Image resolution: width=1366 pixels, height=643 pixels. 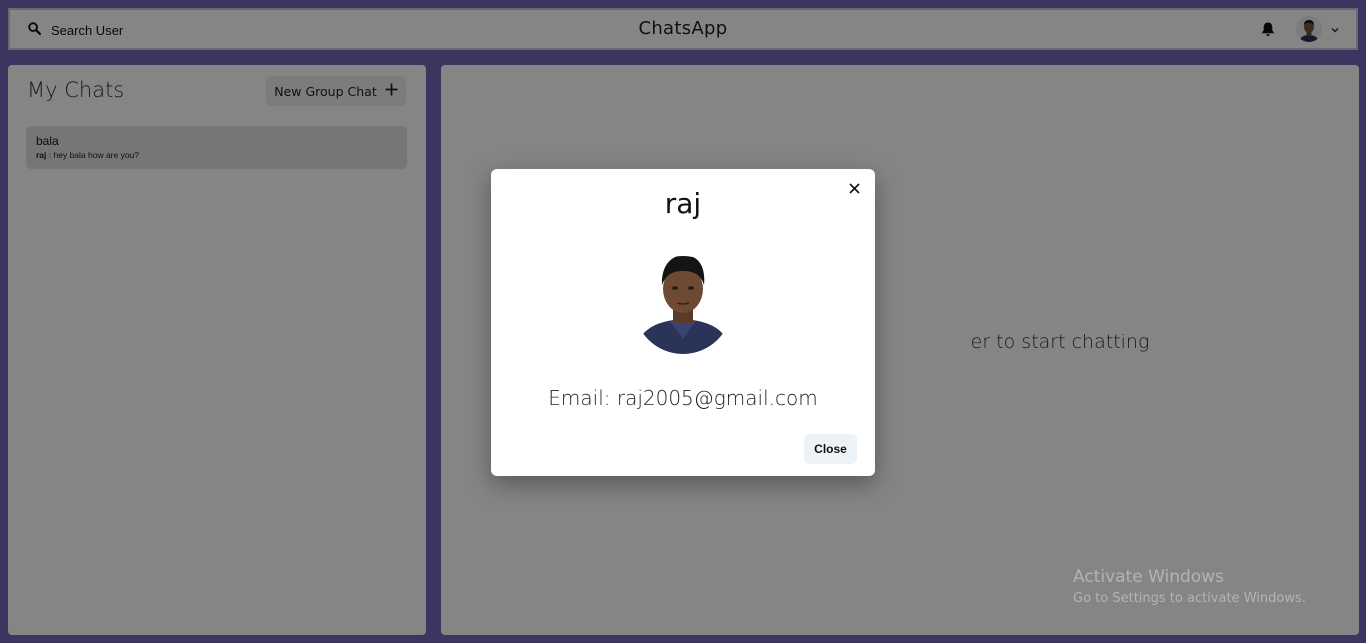 What do you see at coordinates (1189, 598) in the screenshot?
I see `watermark-line-2: Go to Settings to activate Windows.` at bounding box center [1189, 598].